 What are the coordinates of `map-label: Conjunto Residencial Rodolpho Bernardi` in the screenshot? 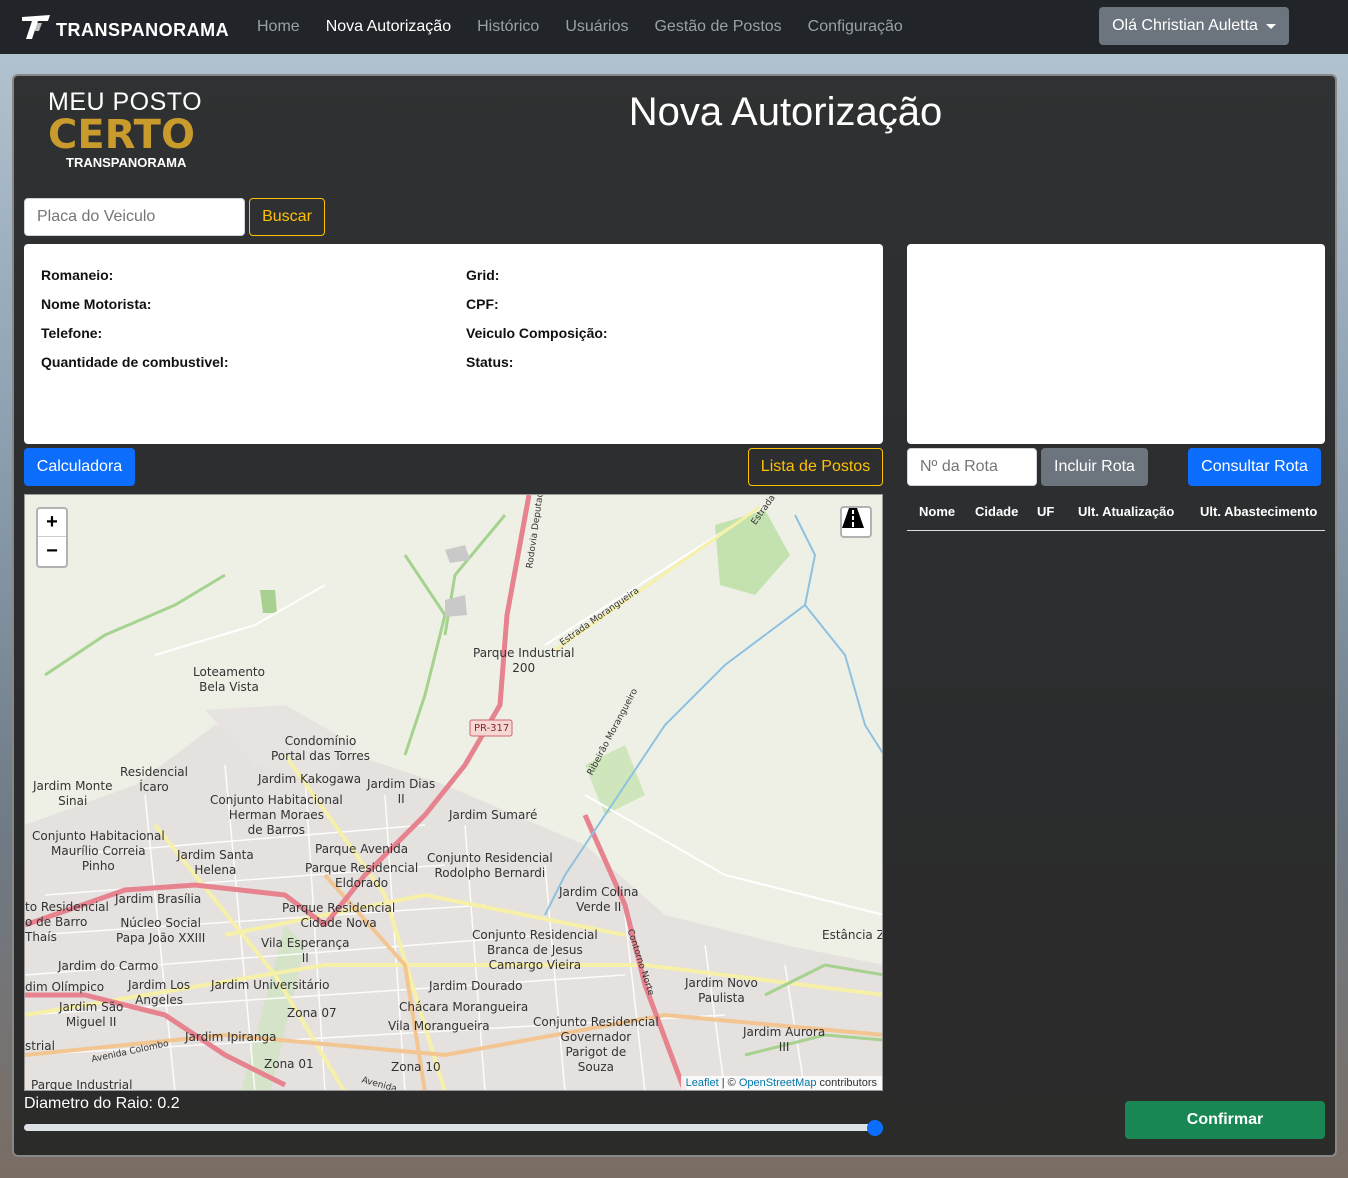 It's located at (490, 865).